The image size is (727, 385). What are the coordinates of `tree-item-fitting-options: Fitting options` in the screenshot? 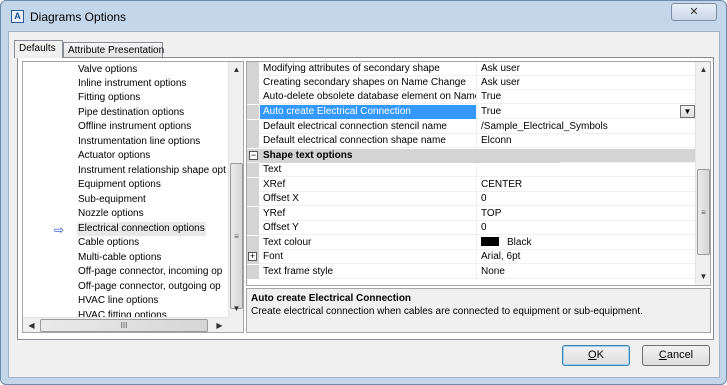 It's located at (109, 98).